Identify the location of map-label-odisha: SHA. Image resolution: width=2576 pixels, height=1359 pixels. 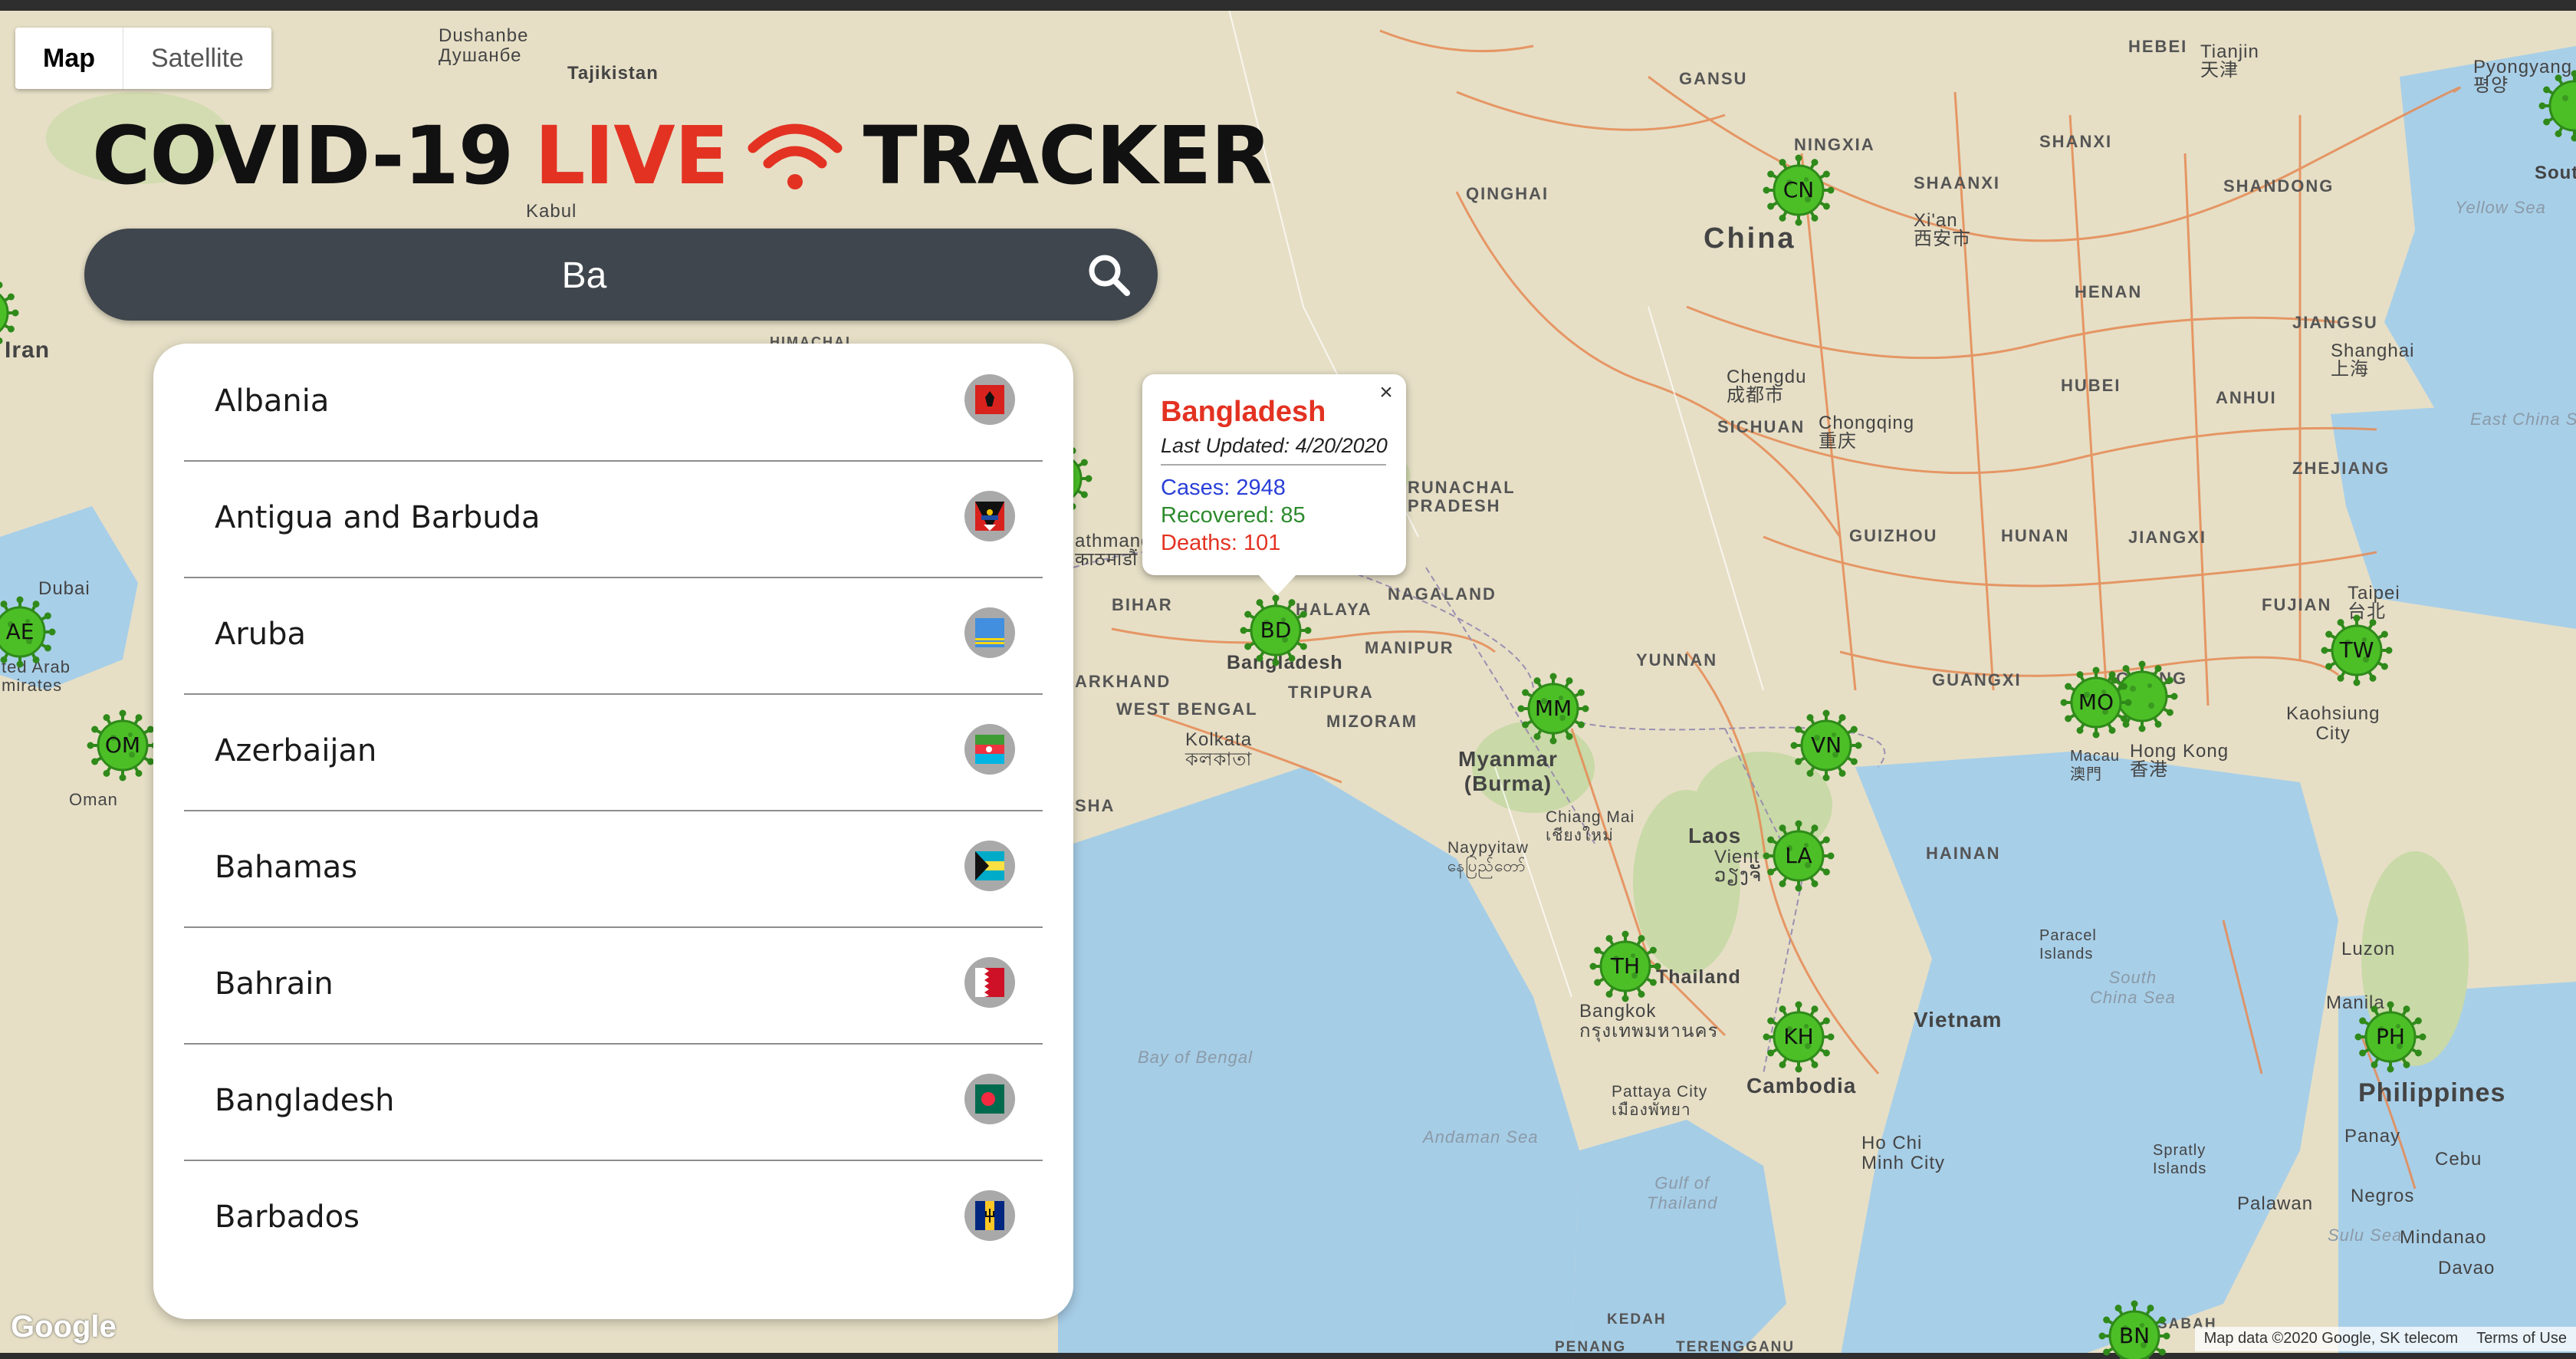
(1096, 805).